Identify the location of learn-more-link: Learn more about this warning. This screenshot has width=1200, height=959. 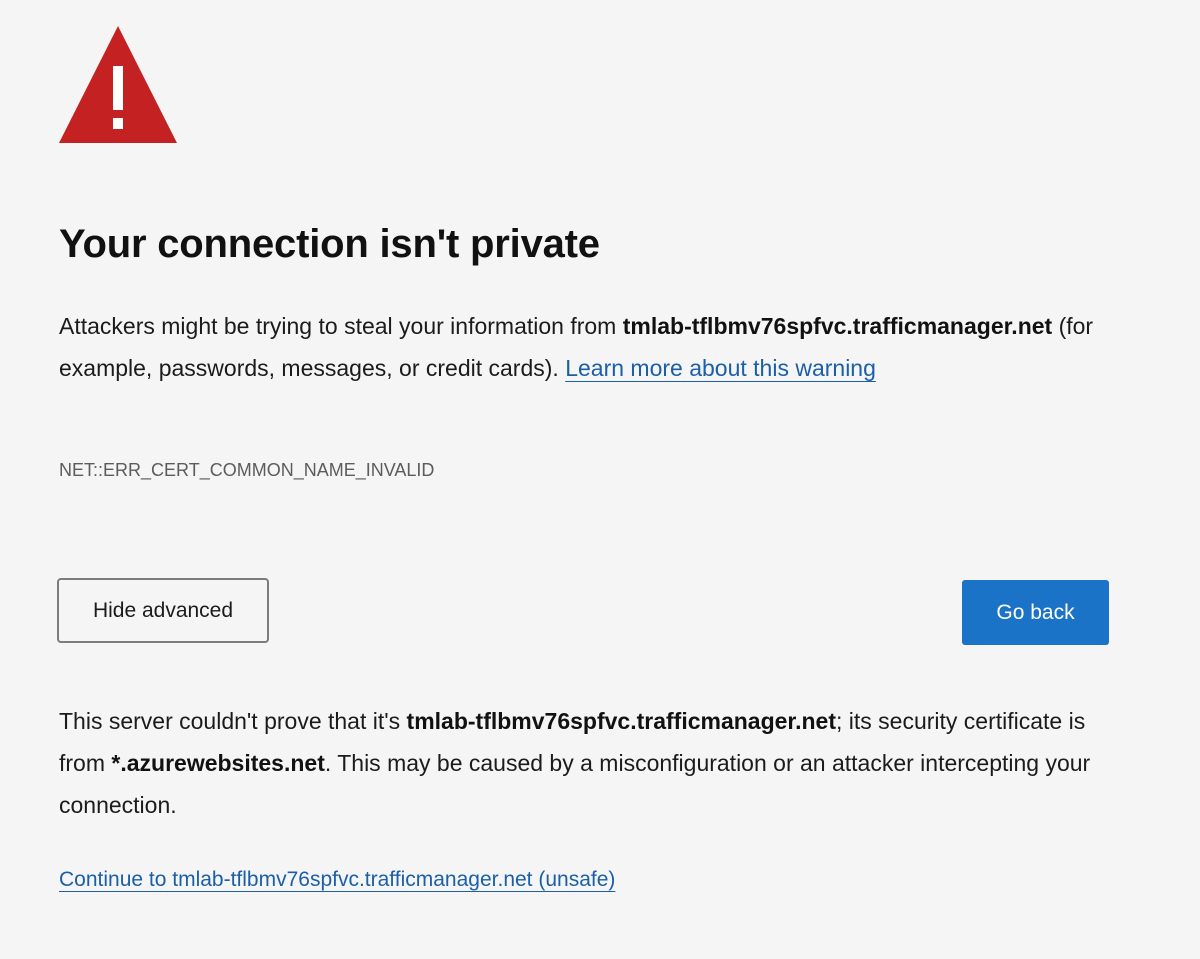
(720, 368).